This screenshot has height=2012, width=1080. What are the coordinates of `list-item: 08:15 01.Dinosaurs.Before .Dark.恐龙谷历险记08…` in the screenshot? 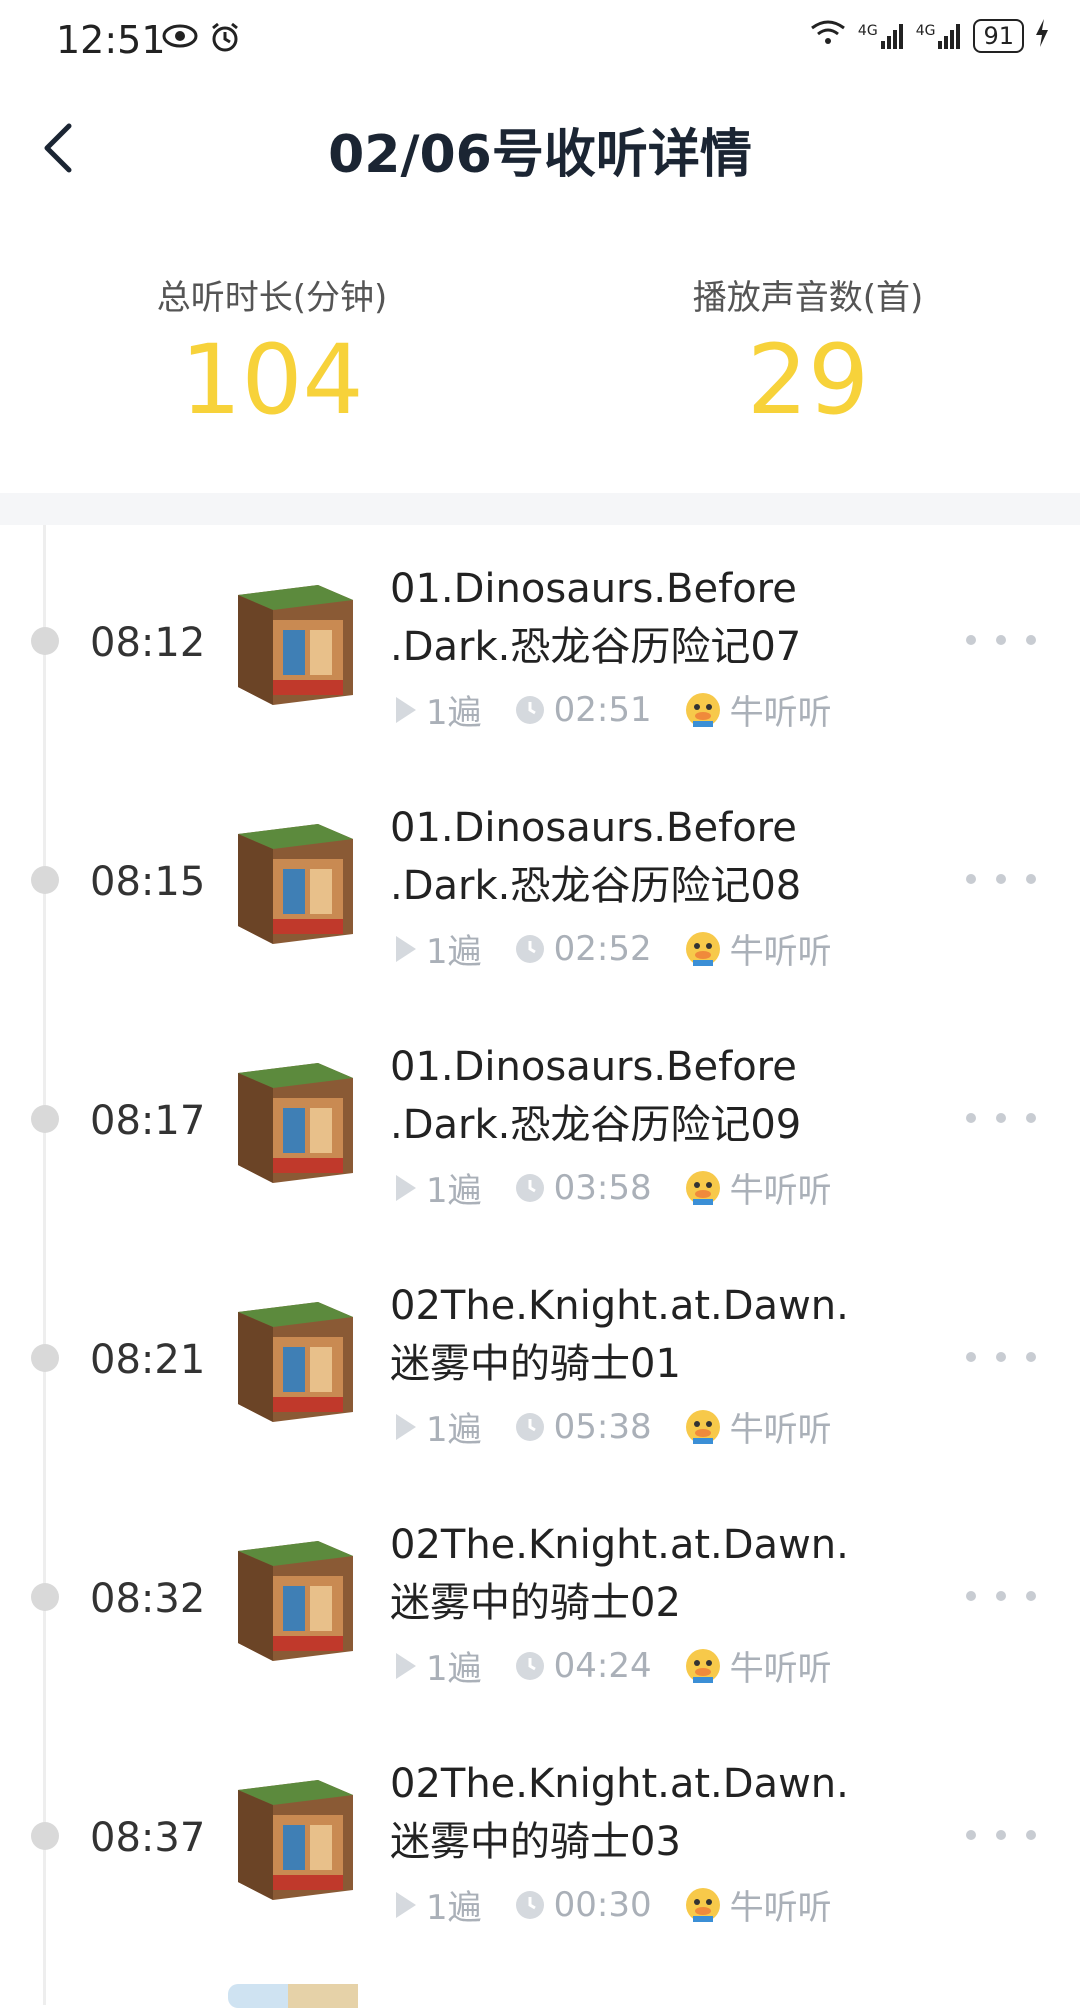 It's located at (540, 883).